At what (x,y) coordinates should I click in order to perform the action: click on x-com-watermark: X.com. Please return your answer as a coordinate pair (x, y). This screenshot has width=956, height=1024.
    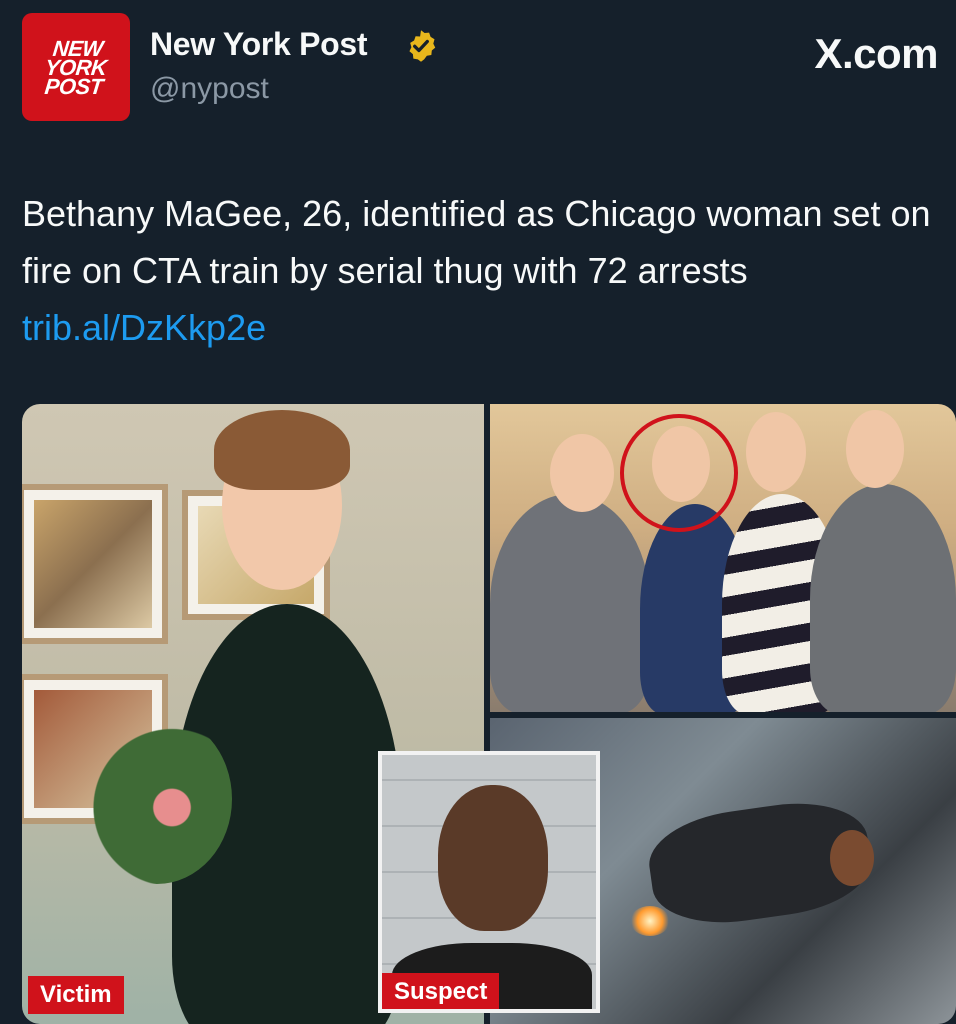
    Looking at the image, I should click on (876, 53).